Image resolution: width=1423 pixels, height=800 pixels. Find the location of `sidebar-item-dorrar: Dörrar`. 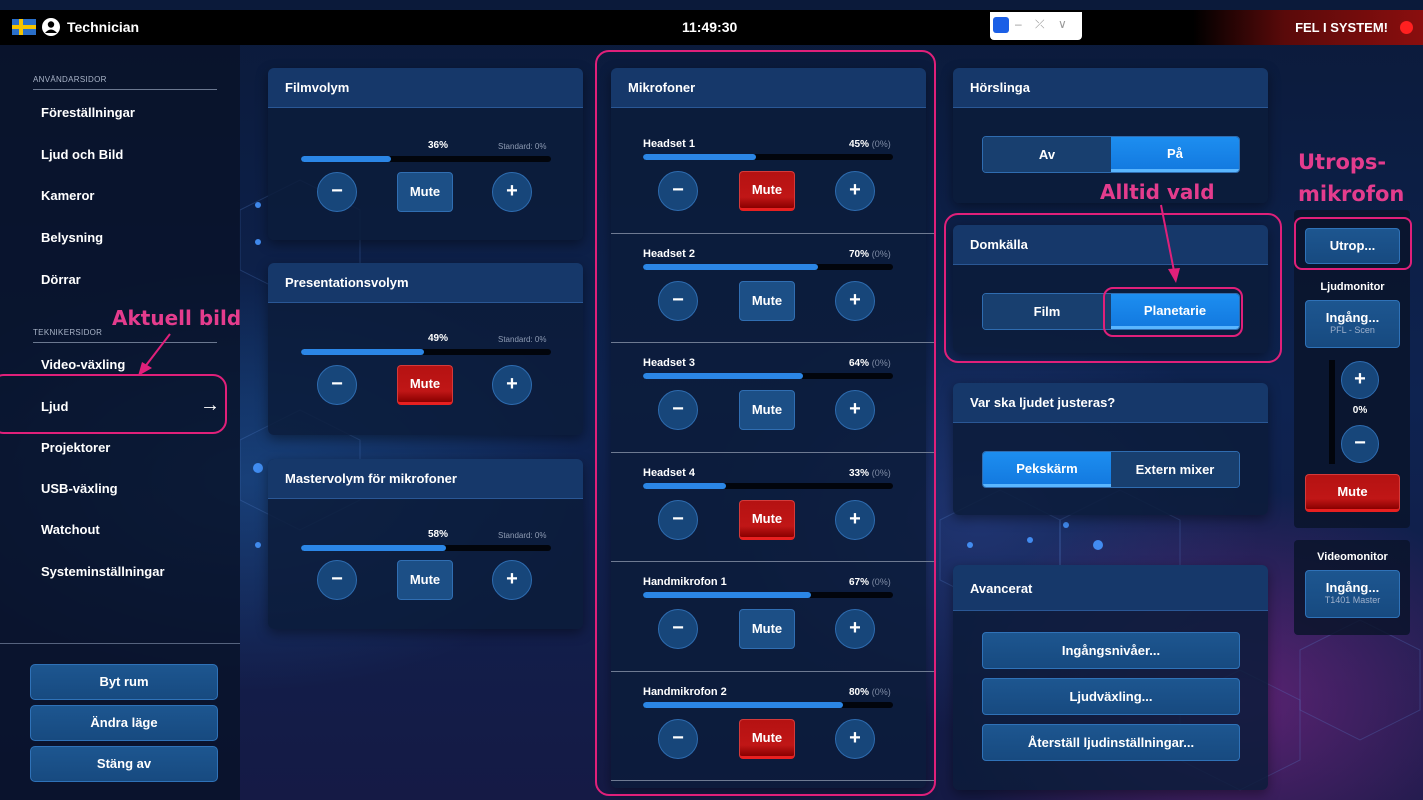

sidebar-item-dorrar: Dörrar is located at coordinates (61, 279).